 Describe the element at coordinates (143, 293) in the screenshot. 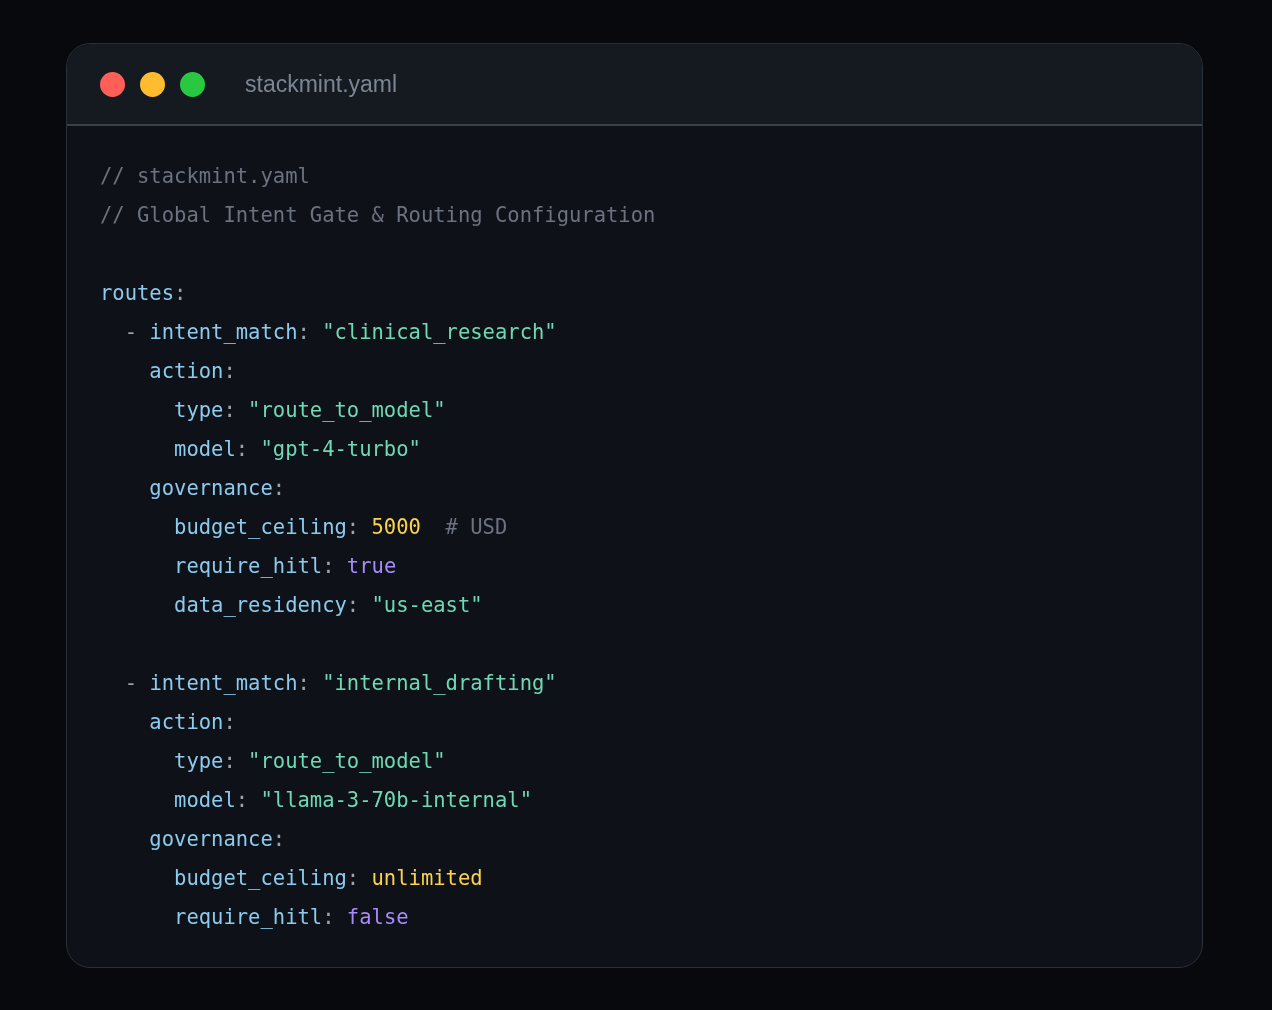

I see `code-line: routes:` at that location.